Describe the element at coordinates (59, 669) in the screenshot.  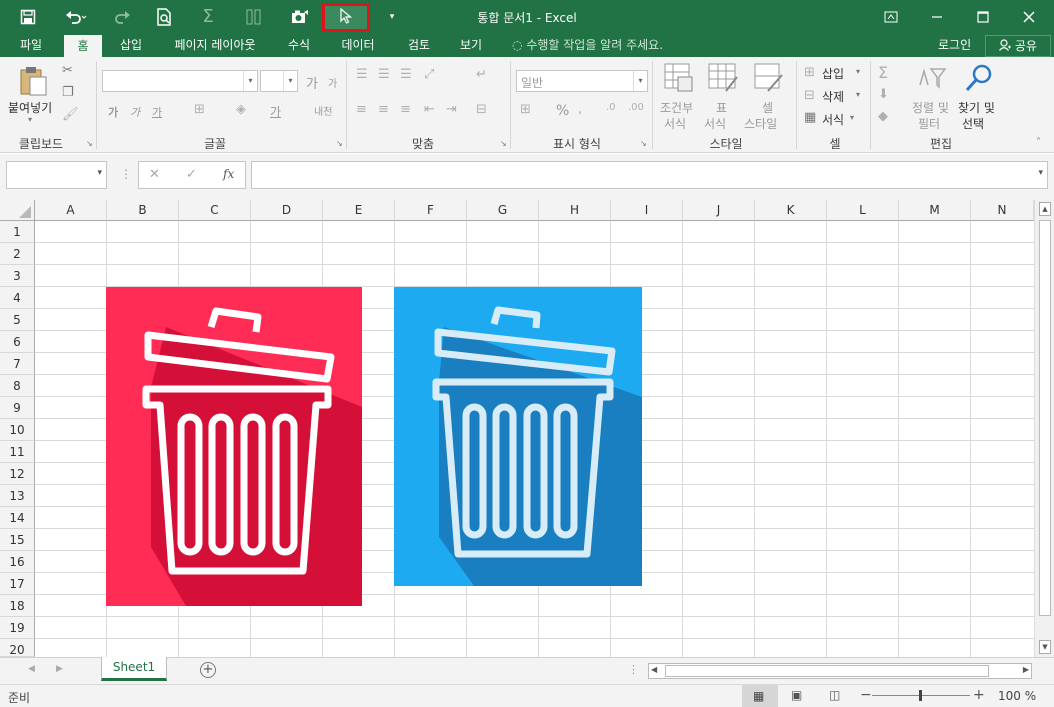
I see `next-sheet-icon: ▶` at that location.